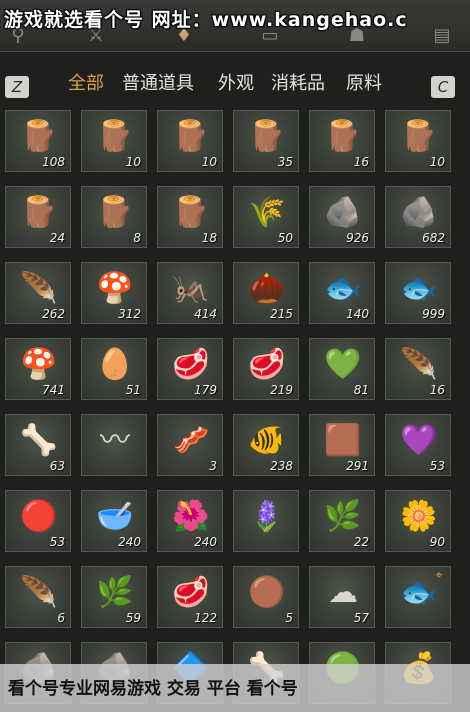  I want to click on inventory-slot: 🍄 741, so click(38, 369).